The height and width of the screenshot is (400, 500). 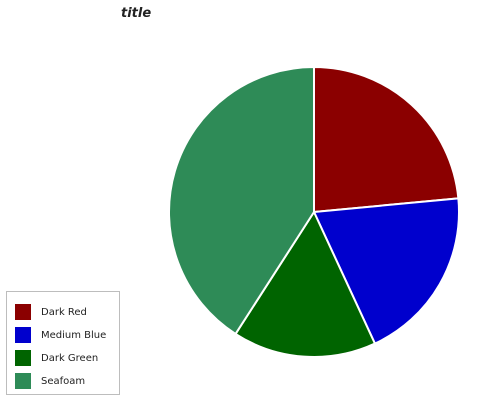 What do you see at coordinates (74, 335) in the screenshot?
I see `legend-label-medium-blue: Medium Blue` at bounding box center [74, 335].